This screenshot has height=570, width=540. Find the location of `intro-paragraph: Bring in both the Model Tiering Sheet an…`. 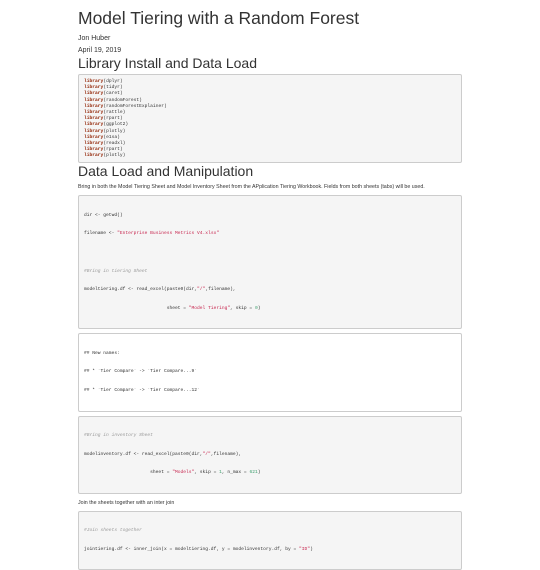

intro-paragraph: Bring in both the Model Tiering Sheet an… is located at coordinates (251, 187).